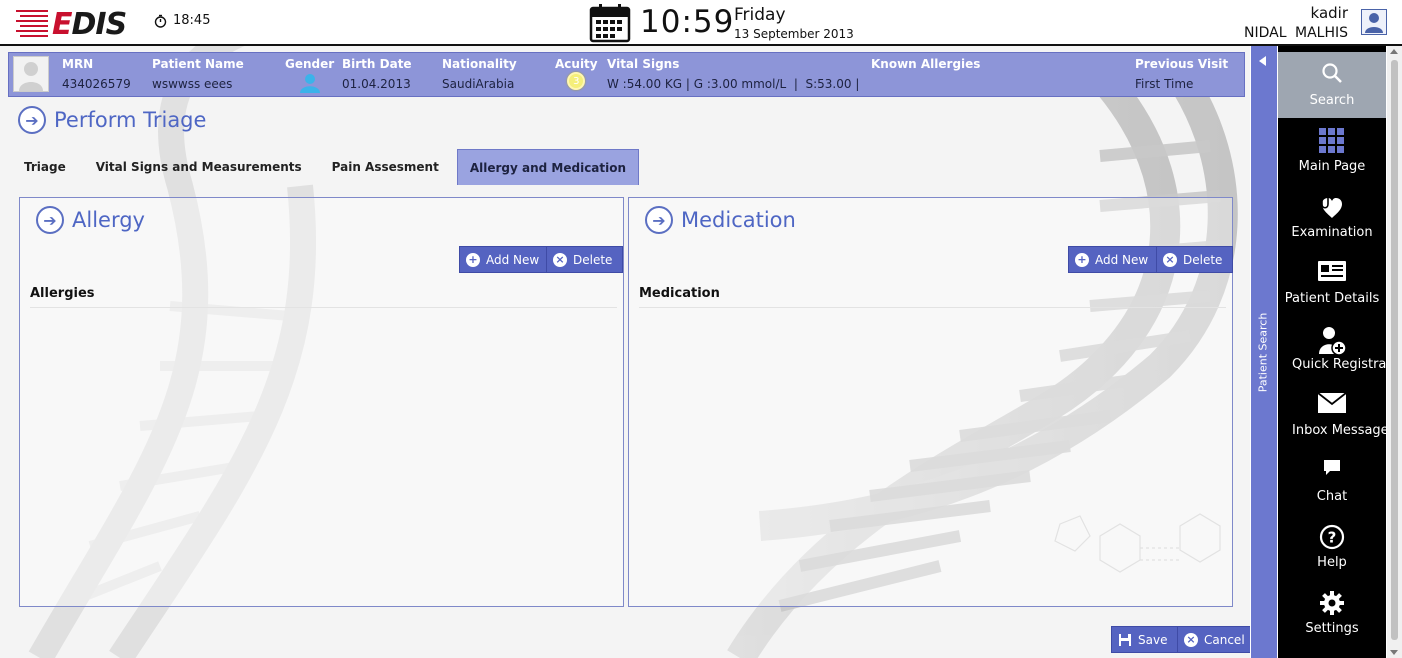 This screenshot has height=658, width=1402. What do you see at coordinates (1332, 562) in the screenshot?
I see `nav-help-label: Help` at bounding box center [1332, 562].